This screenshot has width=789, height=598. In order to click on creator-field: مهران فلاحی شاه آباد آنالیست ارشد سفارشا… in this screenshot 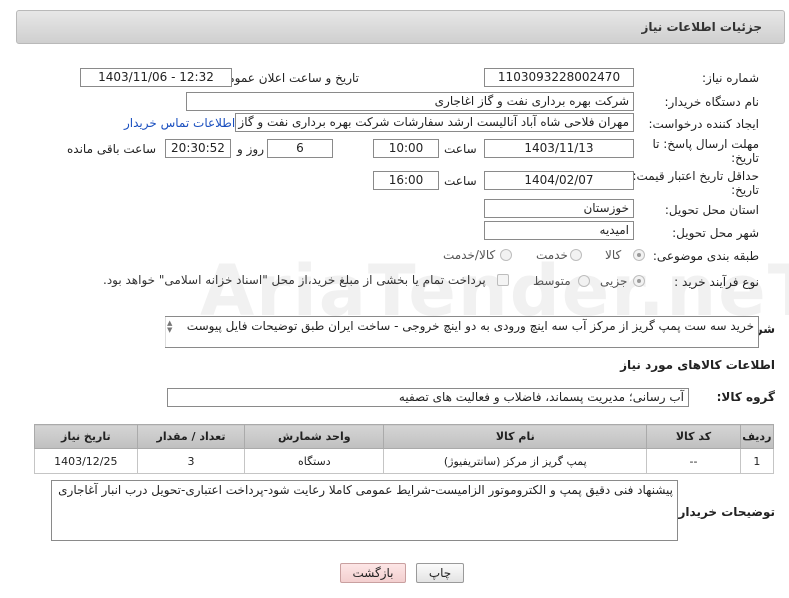, I will do `click(434, 122)`.